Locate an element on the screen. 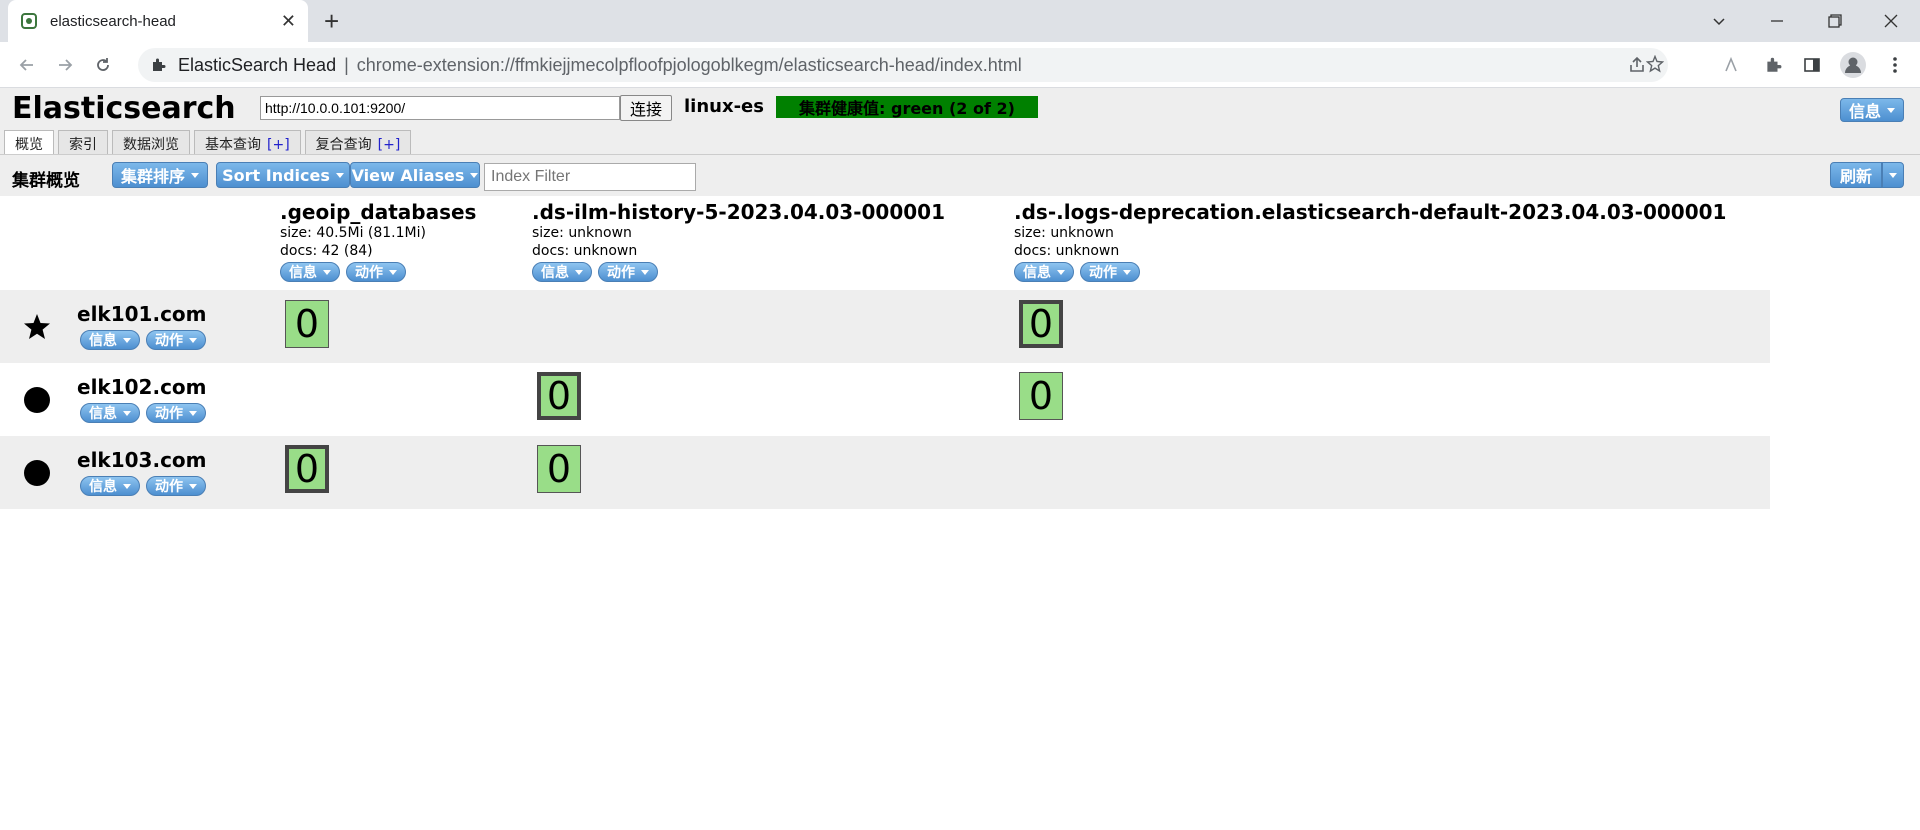 This screenshot has height=830, width=1920. tab-indices: 索引 is located at coordinates (83, 142).